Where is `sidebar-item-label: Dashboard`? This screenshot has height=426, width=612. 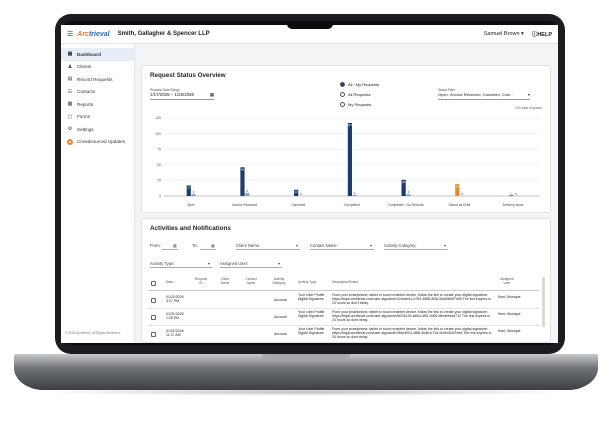 sidebar-item-label: Dashboard is located at coordinates (89, 54).